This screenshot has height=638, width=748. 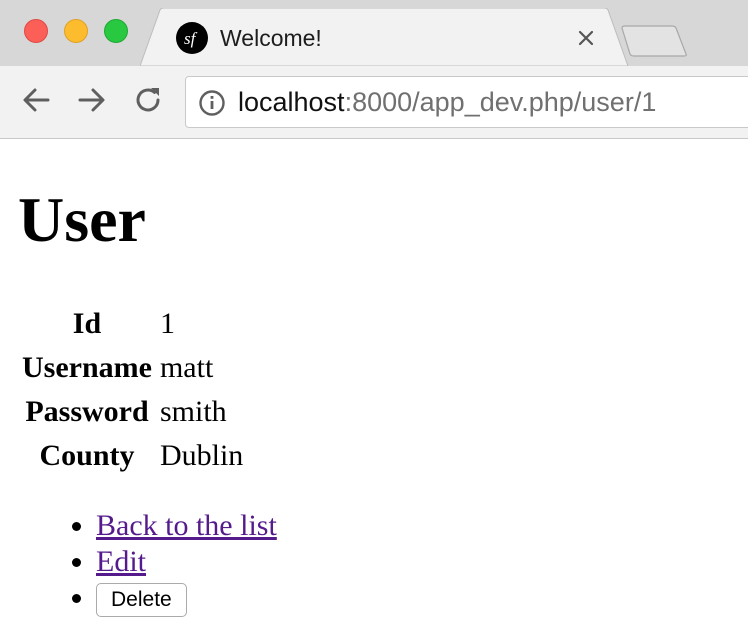 I want to click on field-label-id: Id, so click(x=87, y=323).